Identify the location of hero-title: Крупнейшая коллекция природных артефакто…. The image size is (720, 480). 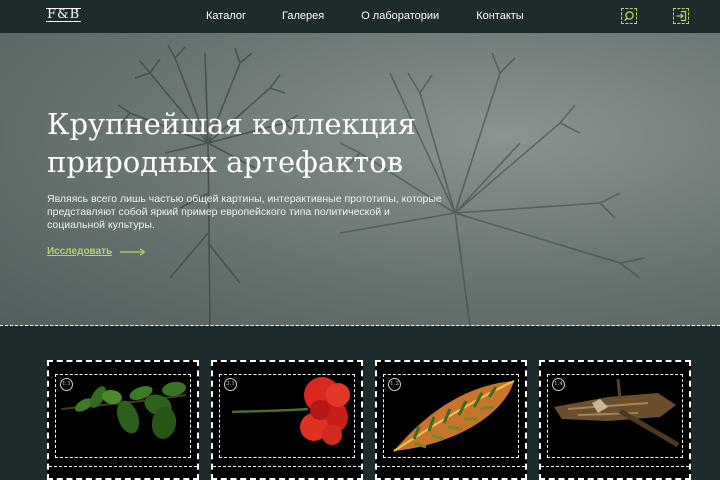
(257, 143).